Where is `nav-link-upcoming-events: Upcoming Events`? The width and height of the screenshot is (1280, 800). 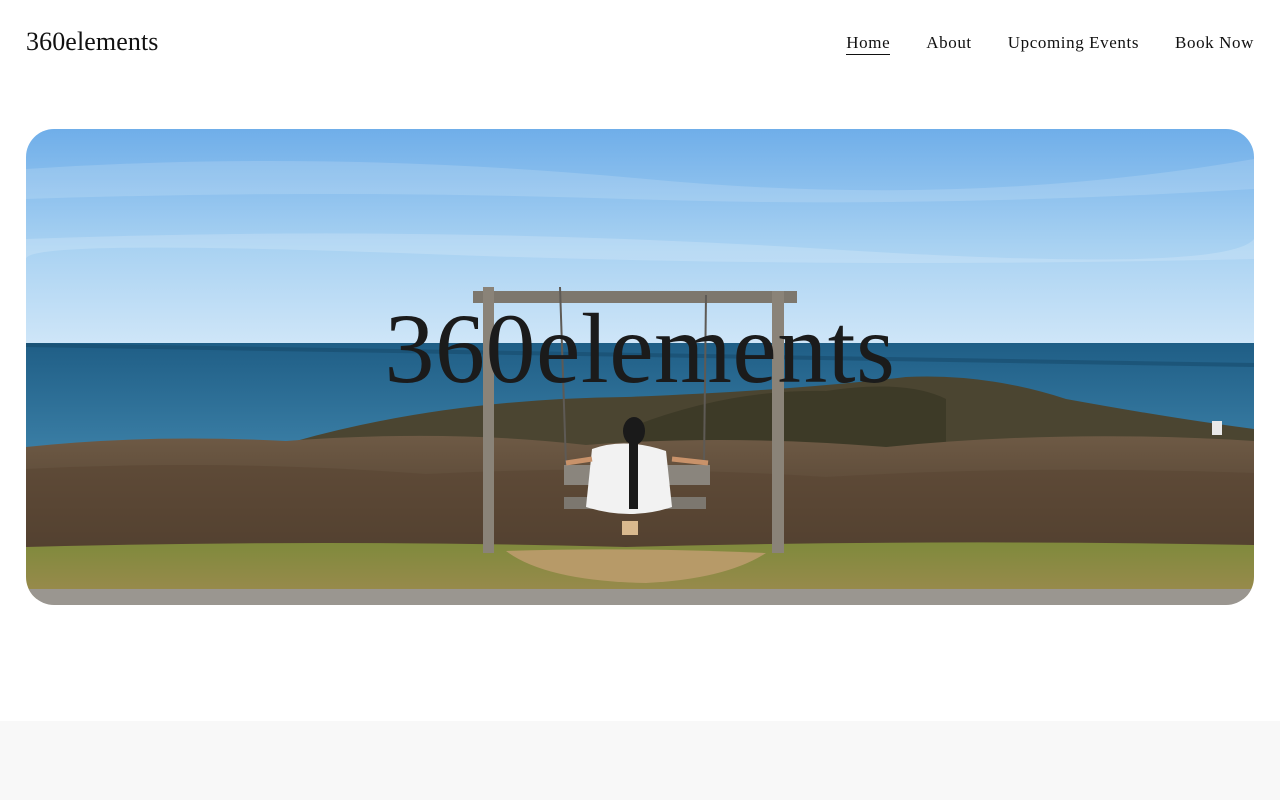 nav-link-upcoming-events: Upcoming Events is located at coordinates (1073, 44).